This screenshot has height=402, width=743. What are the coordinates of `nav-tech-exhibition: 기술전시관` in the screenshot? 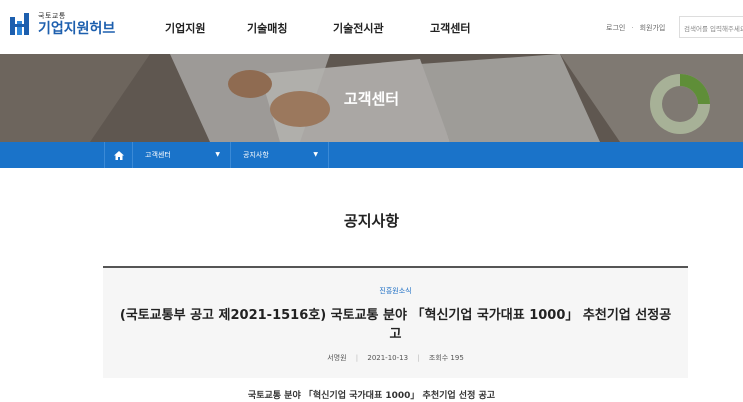 It's located at (381, 28).